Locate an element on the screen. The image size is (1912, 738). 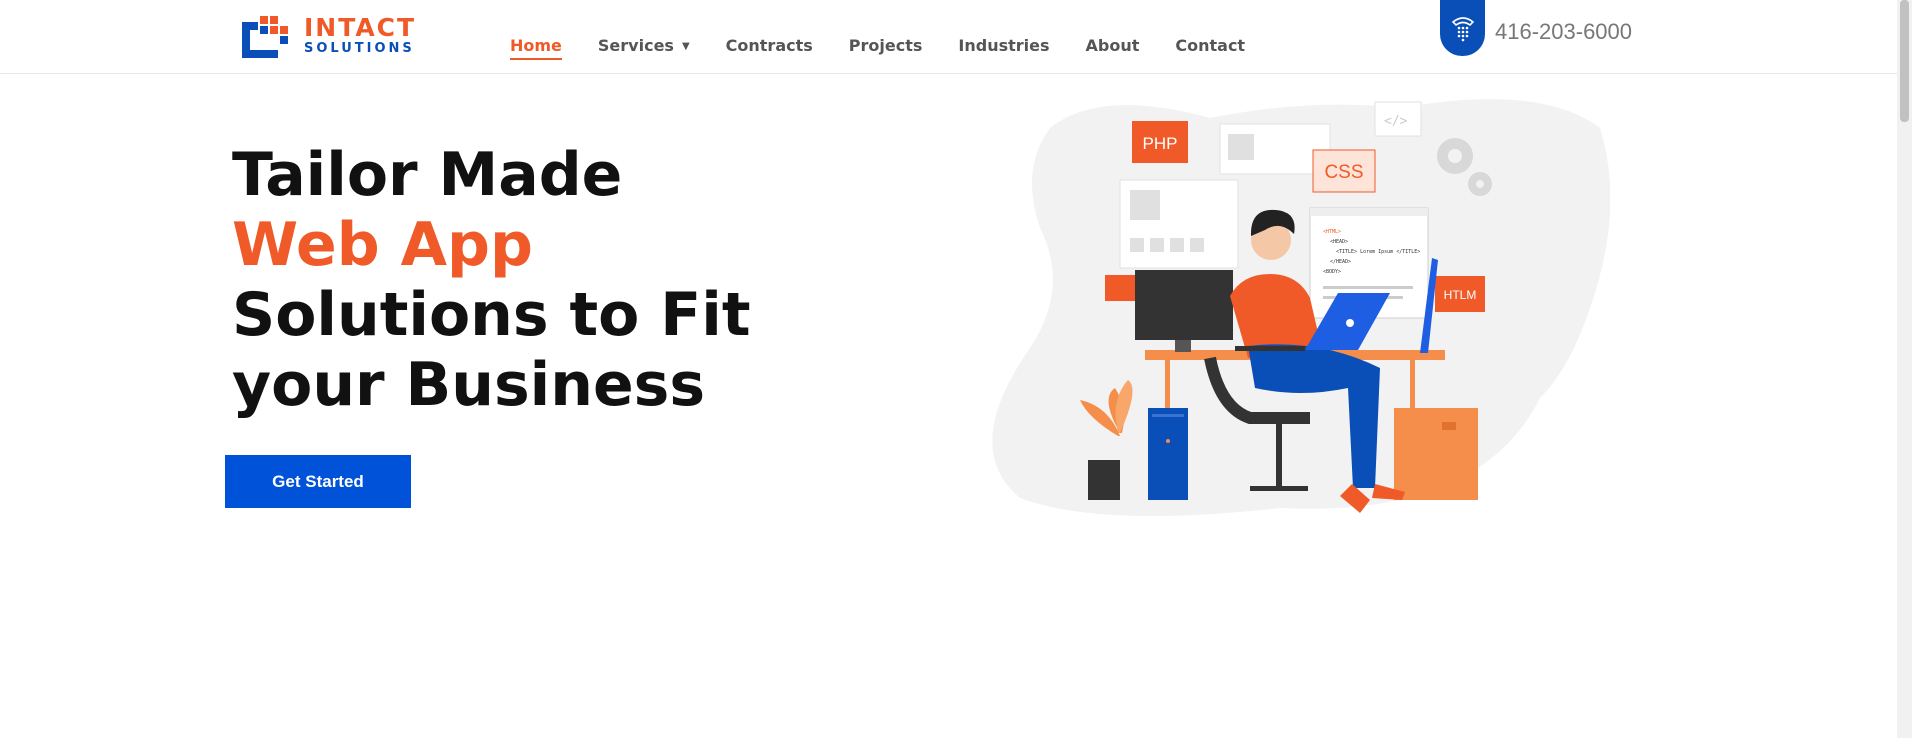
phone-badge is located at coordinates (1462, 28).